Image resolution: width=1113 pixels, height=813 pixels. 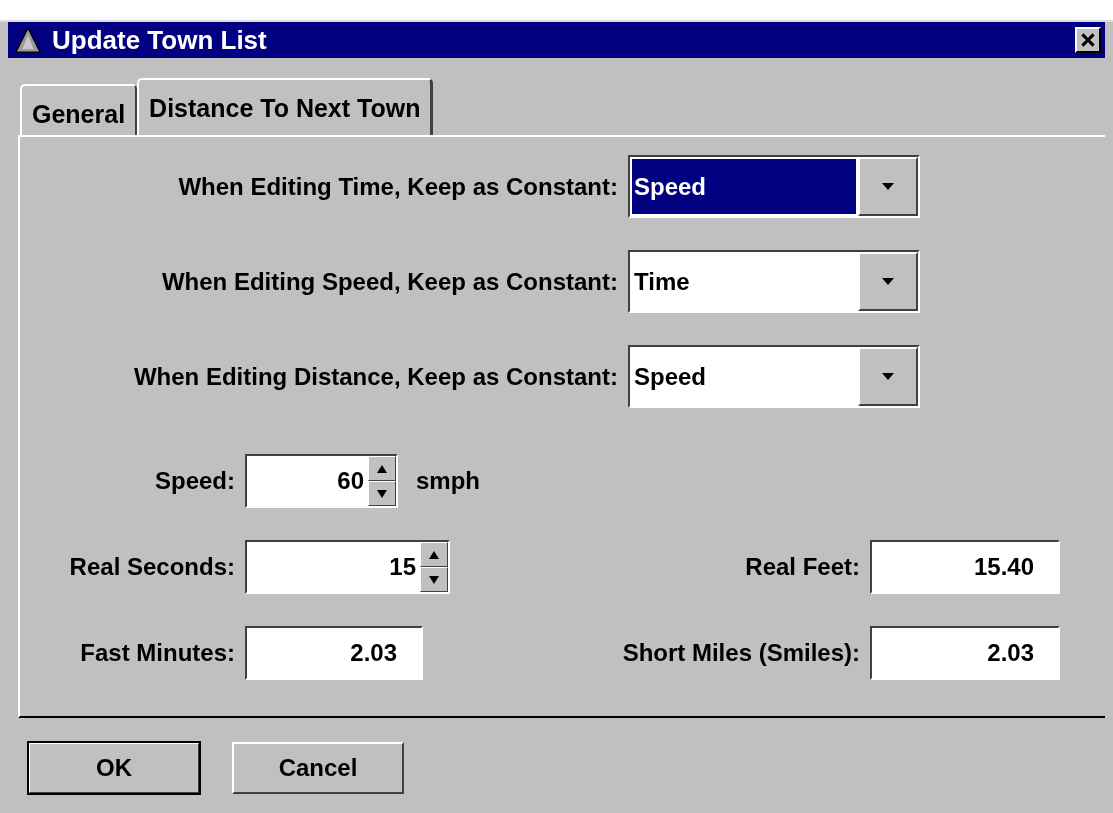 I want to click on spinner-field: 60, so click(x=321, y=481).